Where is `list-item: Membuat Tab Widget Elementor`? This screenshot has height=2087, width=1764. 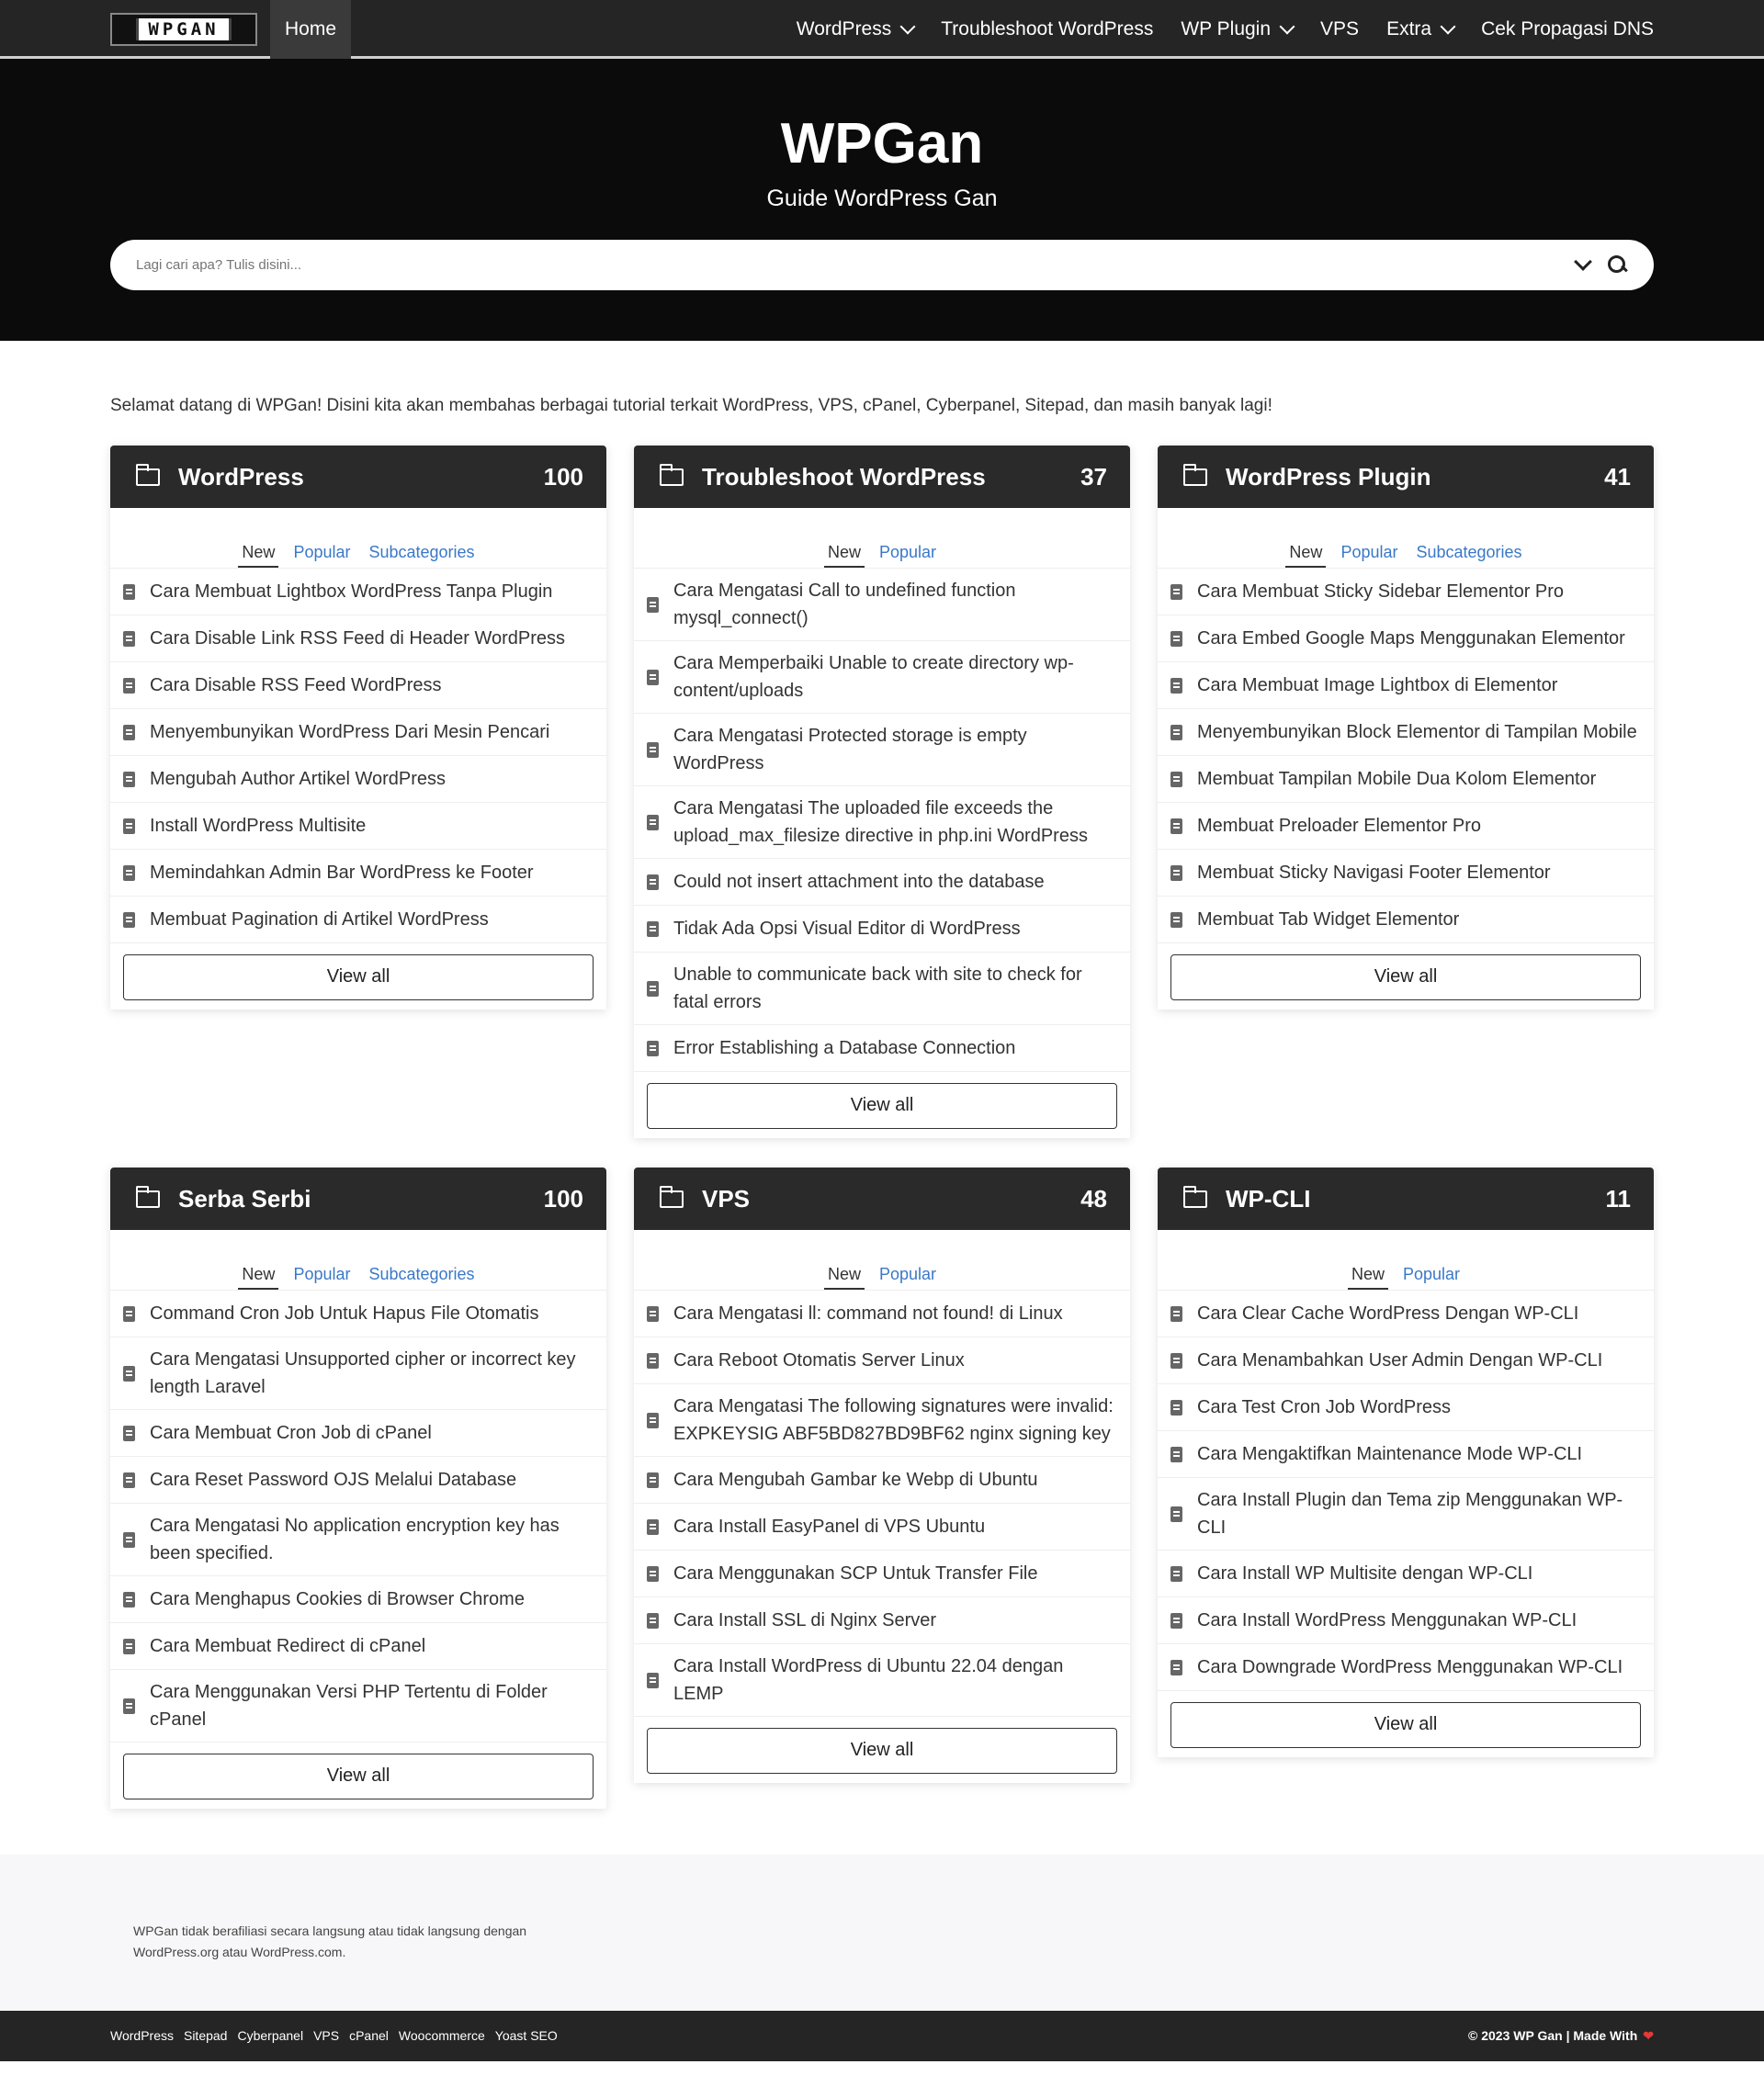
list-item: Membuat Tab Widget Elementor is located at coordinates (1406, 920).